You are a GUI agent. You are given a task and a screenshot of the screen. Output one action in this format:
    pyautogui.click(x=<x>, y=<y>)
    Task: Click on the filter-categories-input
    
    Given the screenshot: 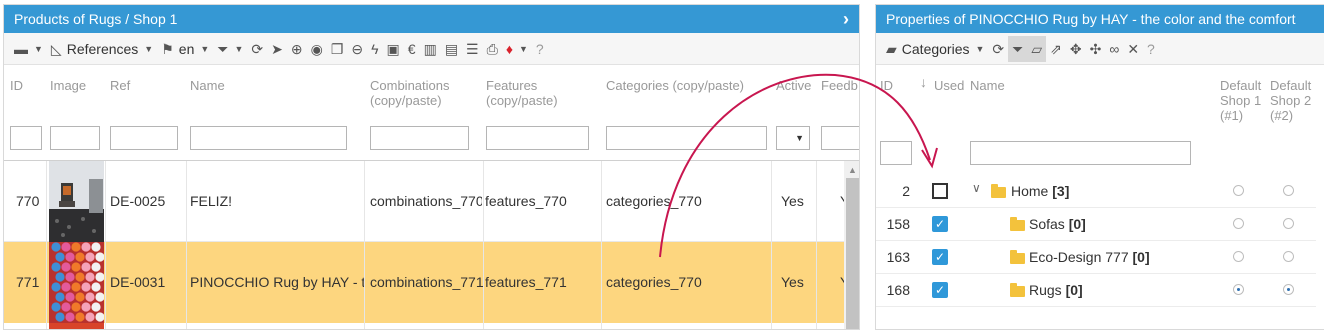 What is the action you would take?
    pyautogui.click(x=686, y=138)
    